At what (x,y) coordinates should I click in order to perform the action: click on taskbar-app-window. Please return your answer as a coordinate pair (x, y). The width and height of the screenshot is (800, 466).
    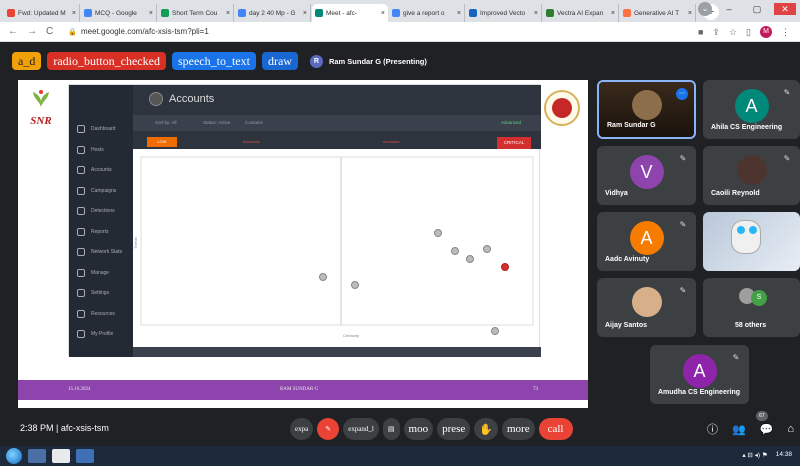
    Looking at the image, I should click on (85, 456).